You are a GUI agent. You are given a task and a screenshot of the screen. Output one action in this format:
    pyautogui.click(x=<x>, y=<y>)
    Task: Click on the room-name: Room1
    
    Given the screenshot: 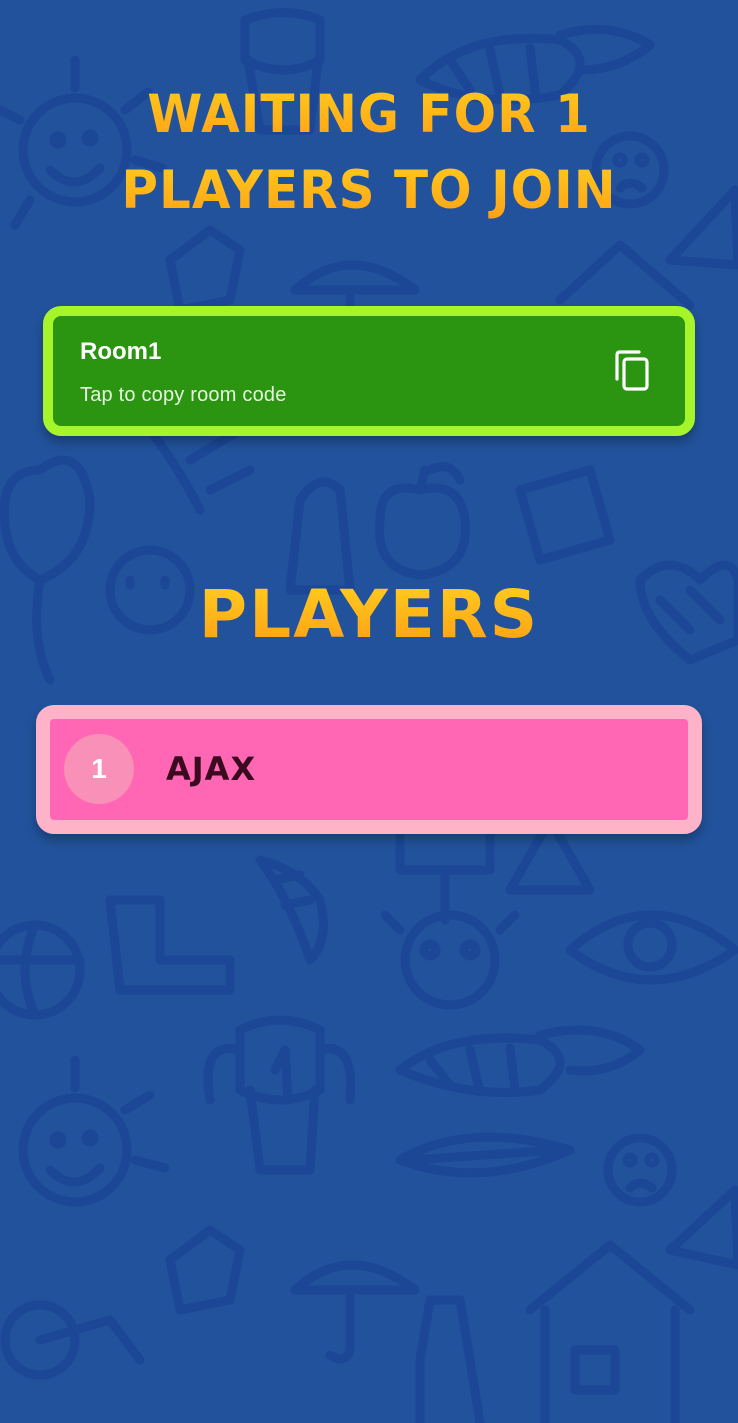 What is the action you would take?
    pyautogui.click(x=121, y=351)
    